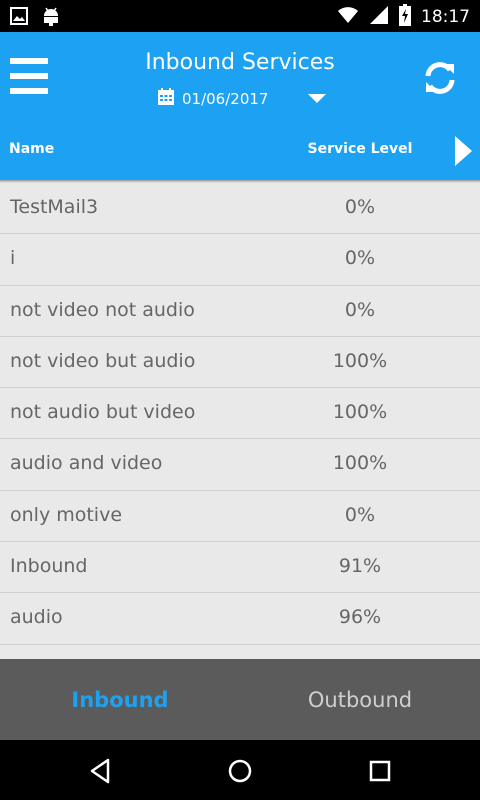  What do you see at coordinates (360, 566) in the screenshot?
I see `service-level-value: 91%` at bounding box center [360, 566].